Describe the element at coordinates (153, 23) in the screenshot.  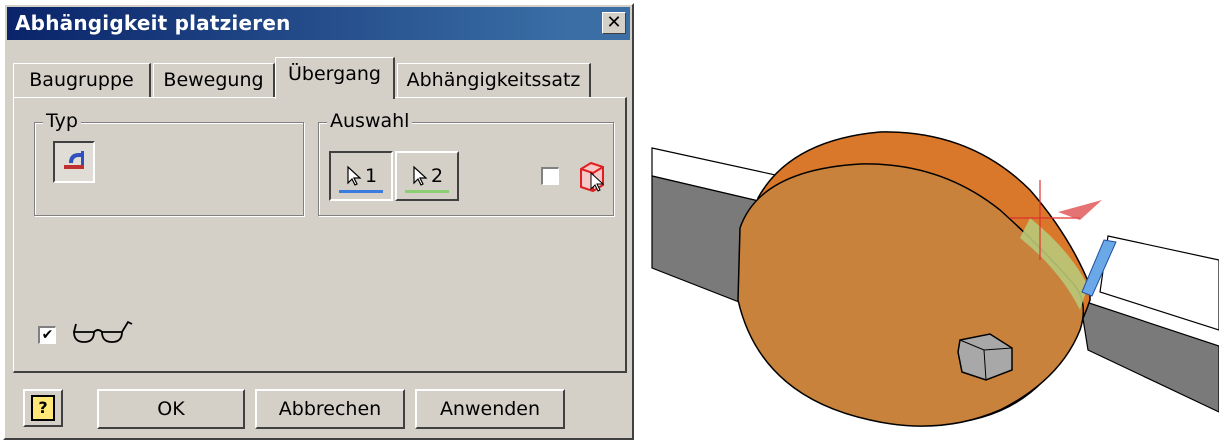
I see `dialog-title: Abhängigkeit platzieren` at that location.